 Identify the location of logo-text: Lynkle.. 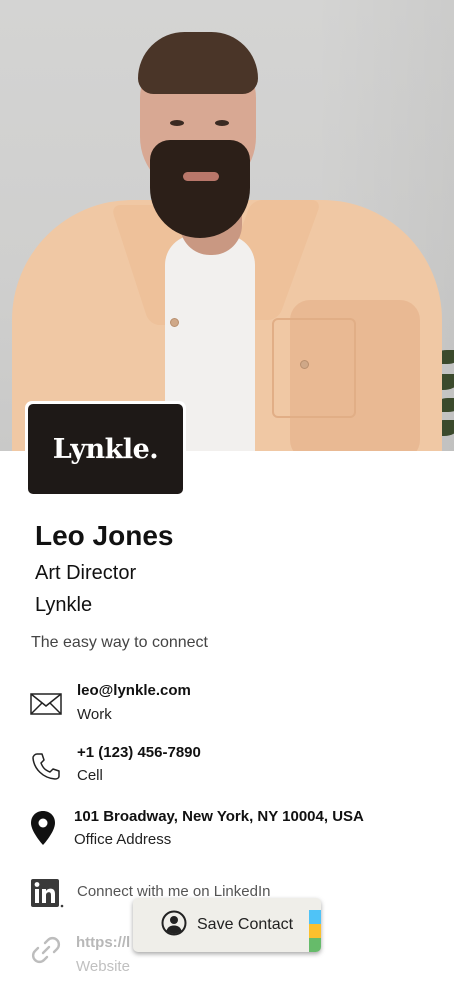
(105, 449).